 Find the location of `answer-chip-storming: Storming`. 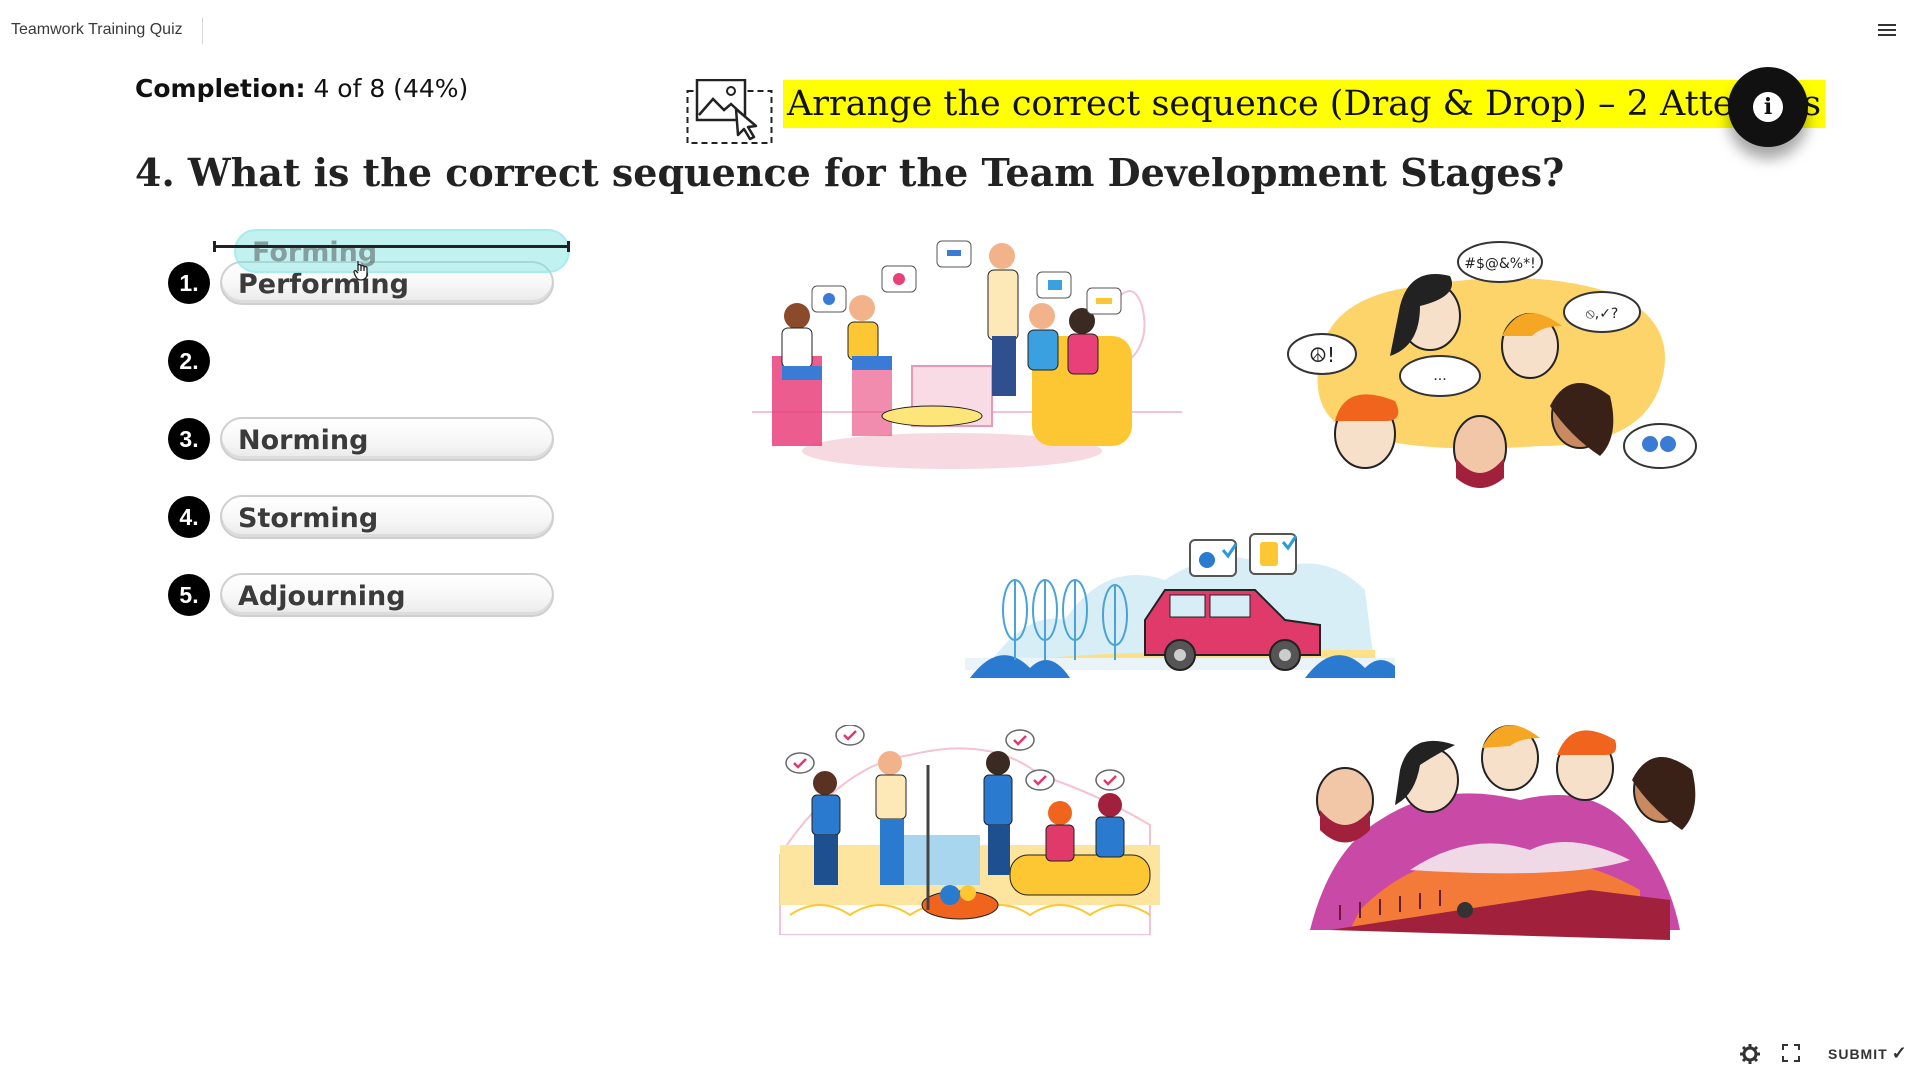

answer-chip-storming: Storming is located at coordinates (387, 517).